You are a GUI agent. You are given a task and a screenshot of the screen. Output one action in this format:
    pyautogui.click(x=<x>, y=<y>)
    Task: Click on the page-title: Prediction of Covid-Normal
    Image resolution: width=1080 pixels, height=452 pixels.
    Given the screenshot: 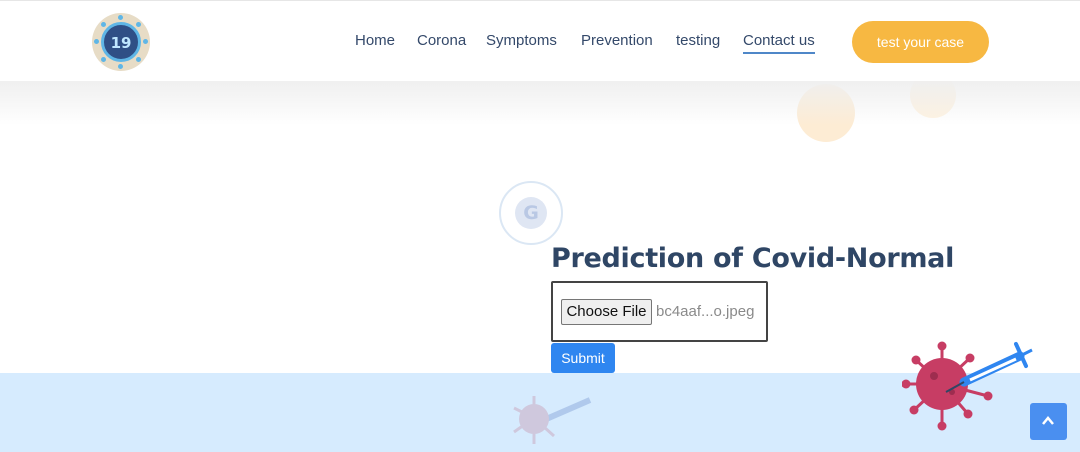 What is the action you would take?
    pyautogui.click(x=753, y=258)
    